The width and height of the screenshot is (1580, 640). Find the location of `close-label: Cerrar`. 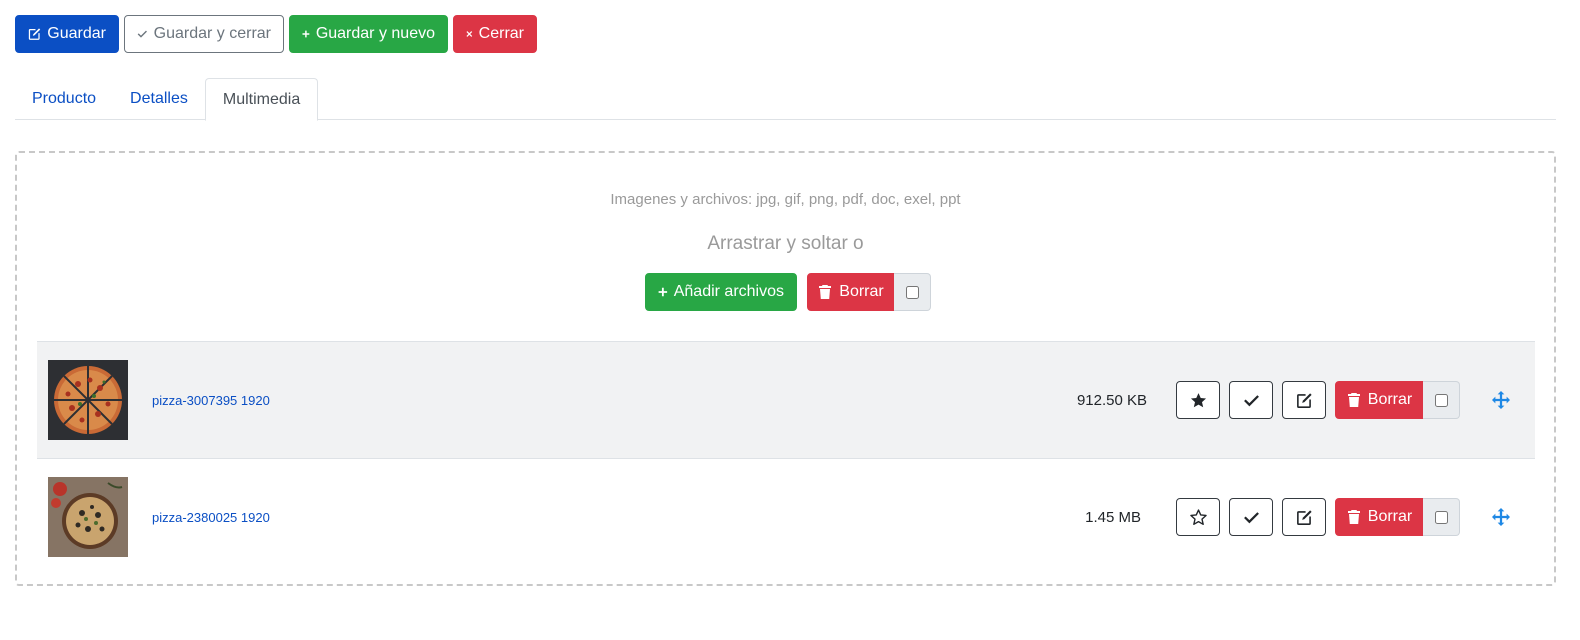

close-label: Cerrar is located at coordinates (501, 33).